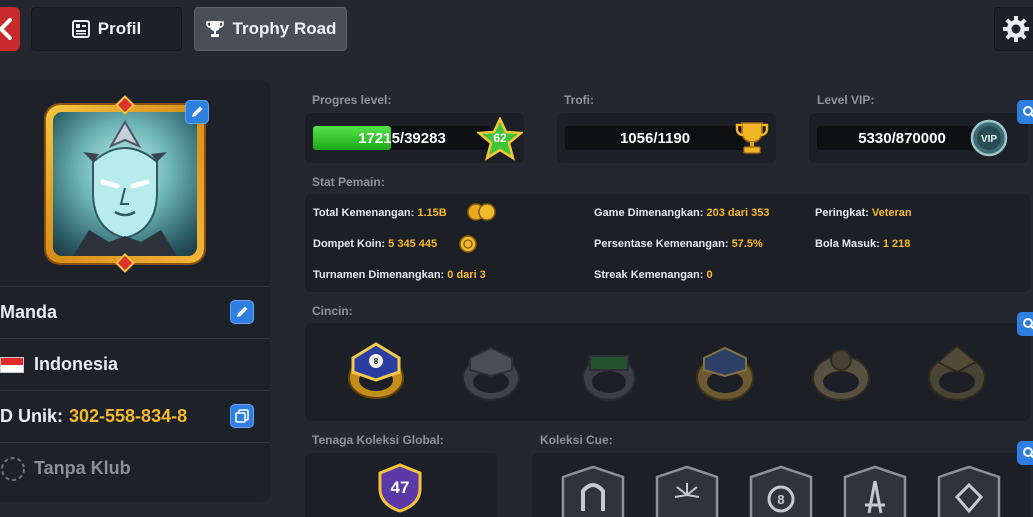 This screenshot has height=517, width=1033. Describe the element at coordinates (380, 213) in the screenshot. I see `stat-total-wins: Total Kemenangan: 1.15B` at that location.